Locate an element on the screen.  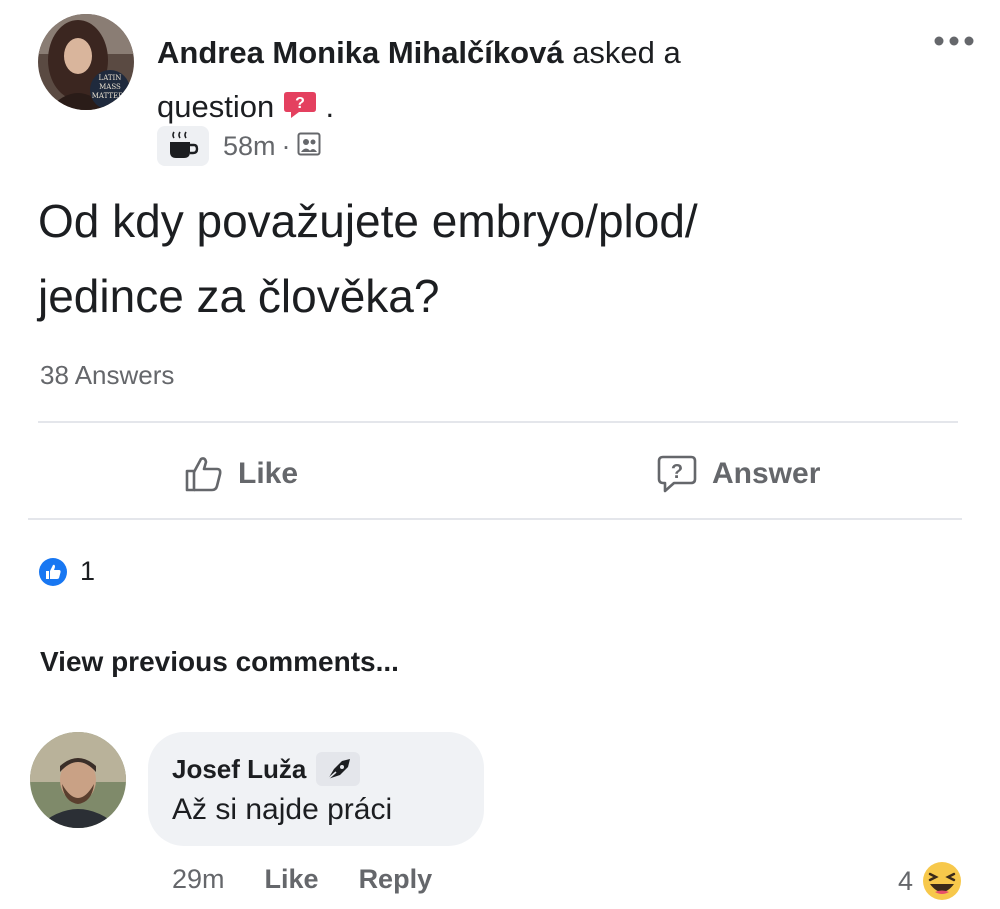
action-text-question: question is located at coordinates (216, 106).